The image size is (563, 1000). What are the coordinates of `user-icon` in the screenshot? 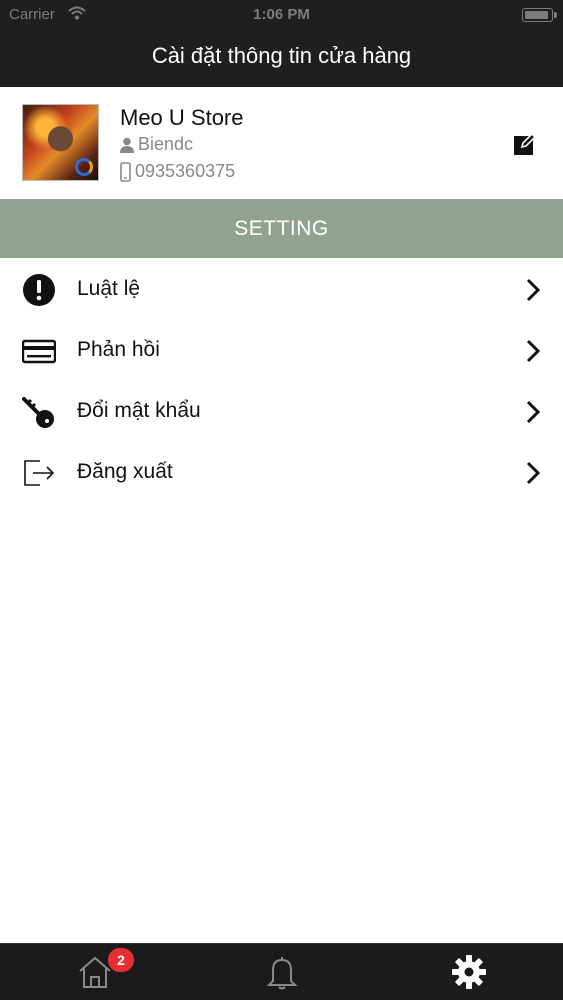 It's located at (127, 145).